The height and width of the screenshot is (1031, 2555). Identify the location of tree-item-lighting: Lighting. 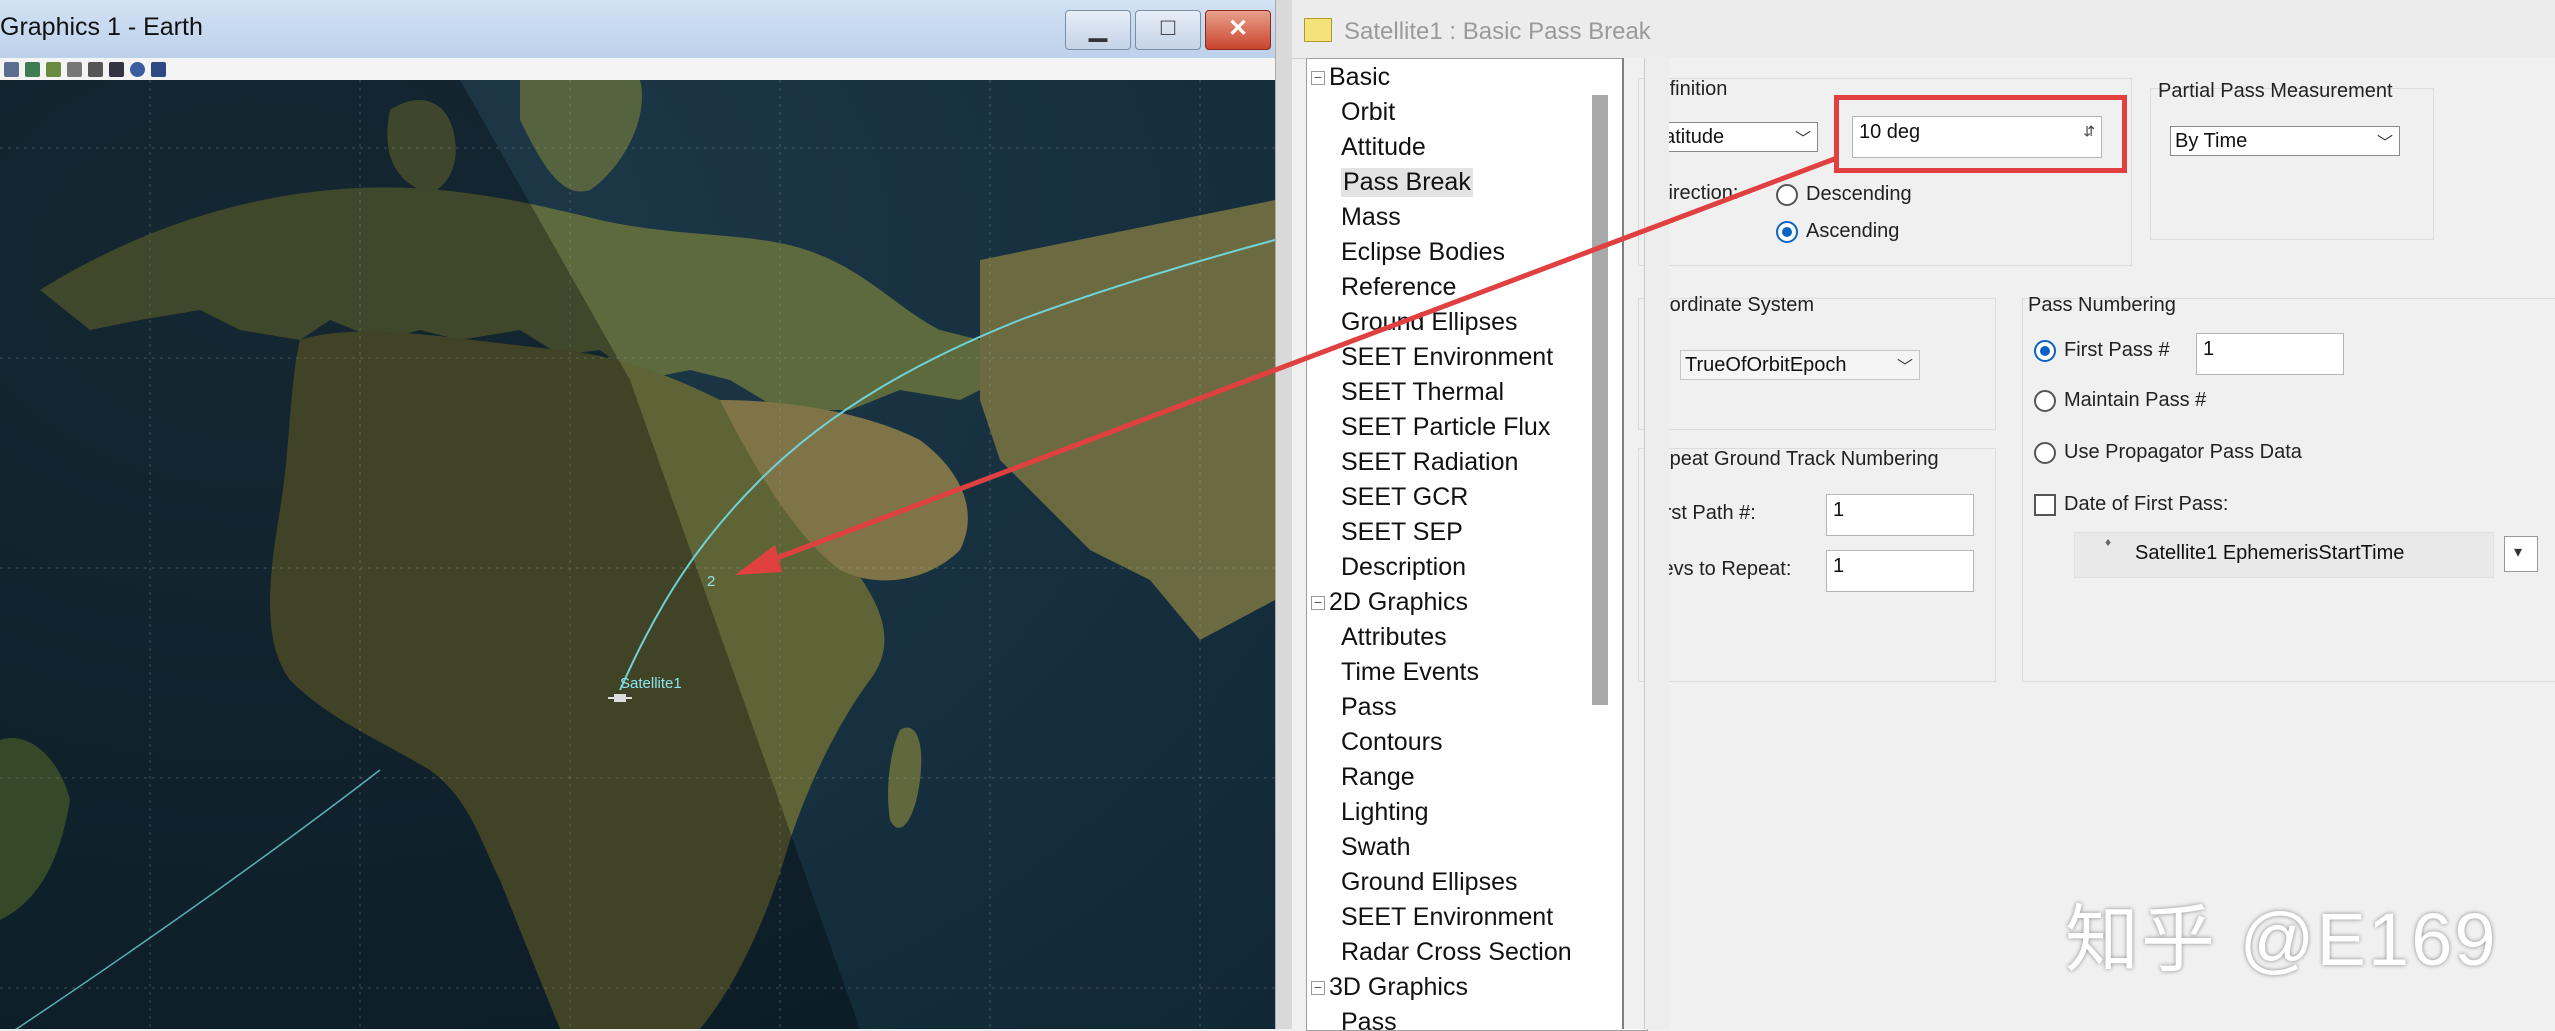
(1385, 812).